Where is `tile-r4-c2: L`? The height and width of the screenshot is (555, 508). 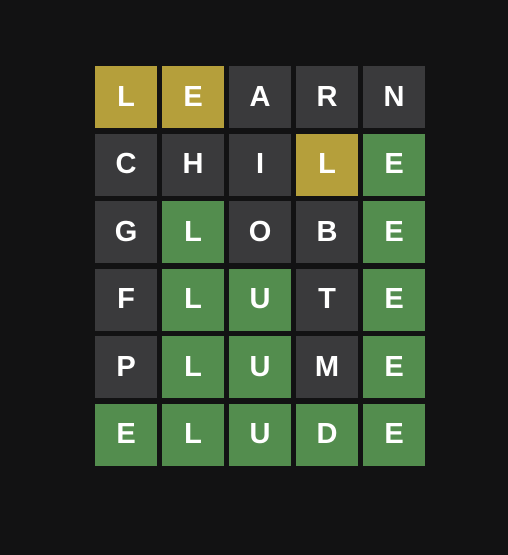 tile-r4-c2: L is located at coordinates (193, 299).